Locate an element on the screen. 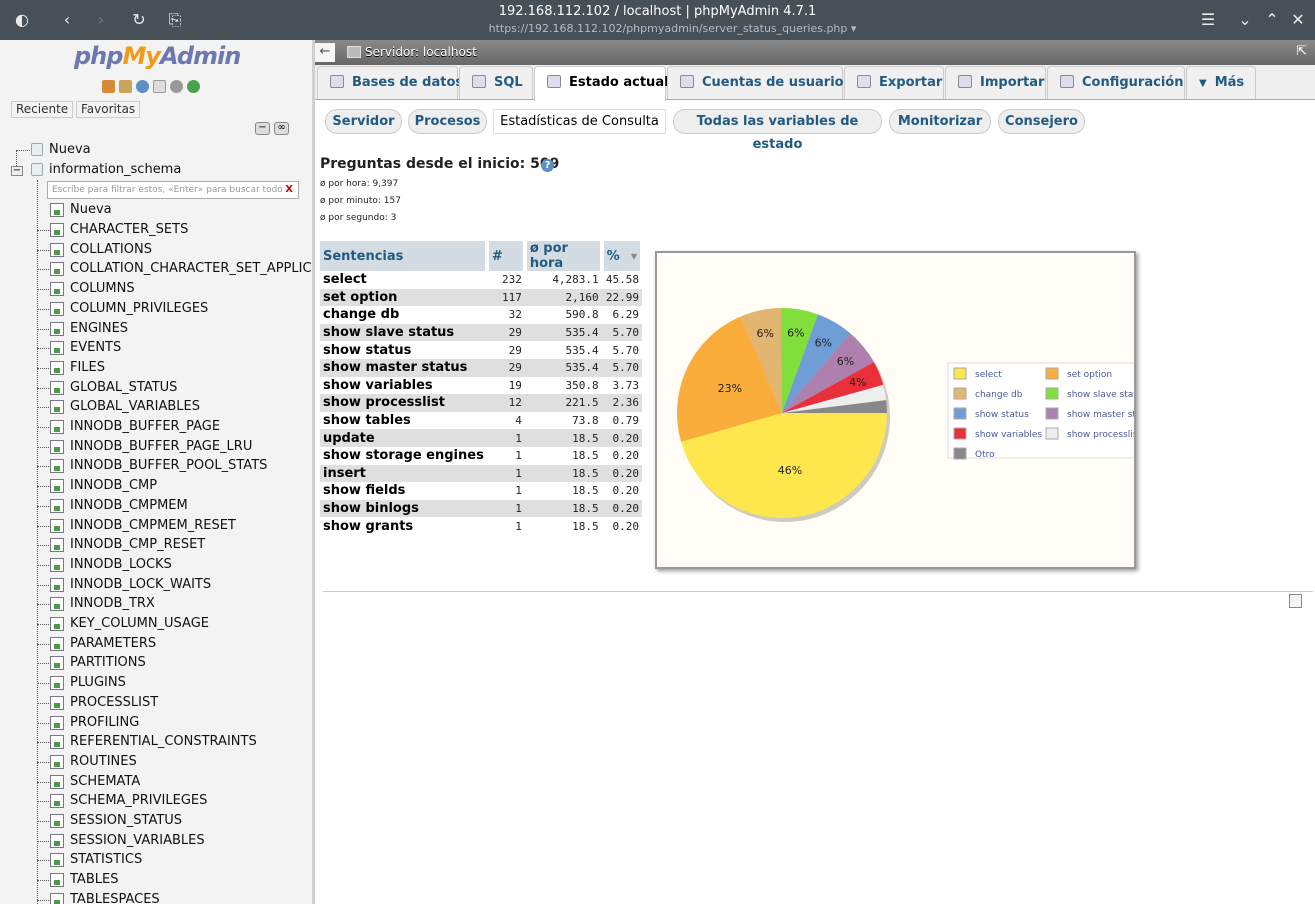  favorites-button: Favoritas is located at coordinates (108, 109).